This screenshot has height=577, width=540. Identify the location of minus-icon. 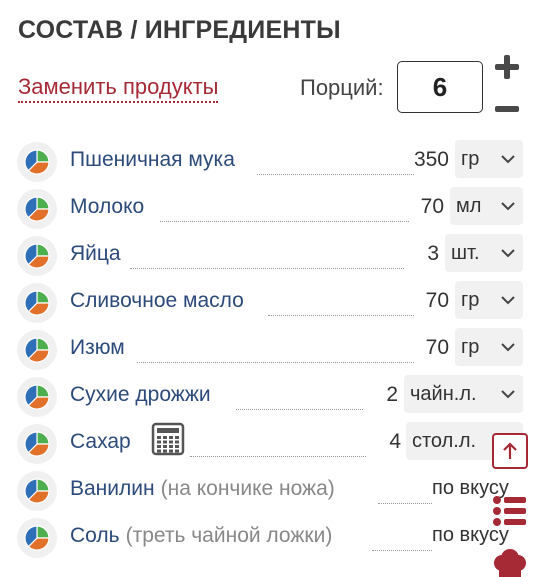
(507, 109).